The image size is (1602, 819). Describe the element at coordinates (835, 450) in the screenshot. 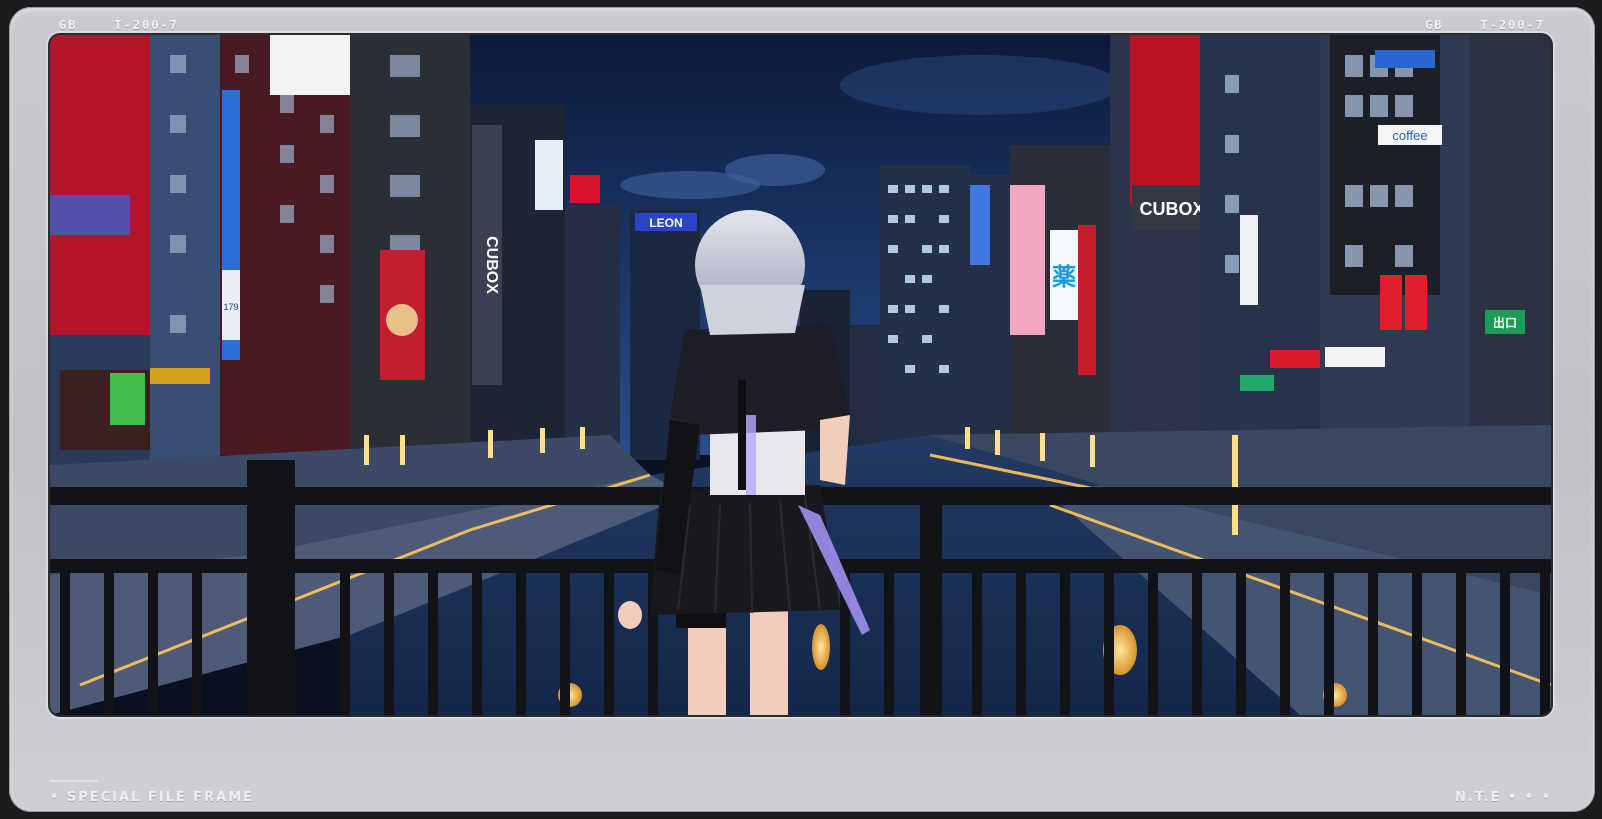

I see `character-right-arm` at that location.